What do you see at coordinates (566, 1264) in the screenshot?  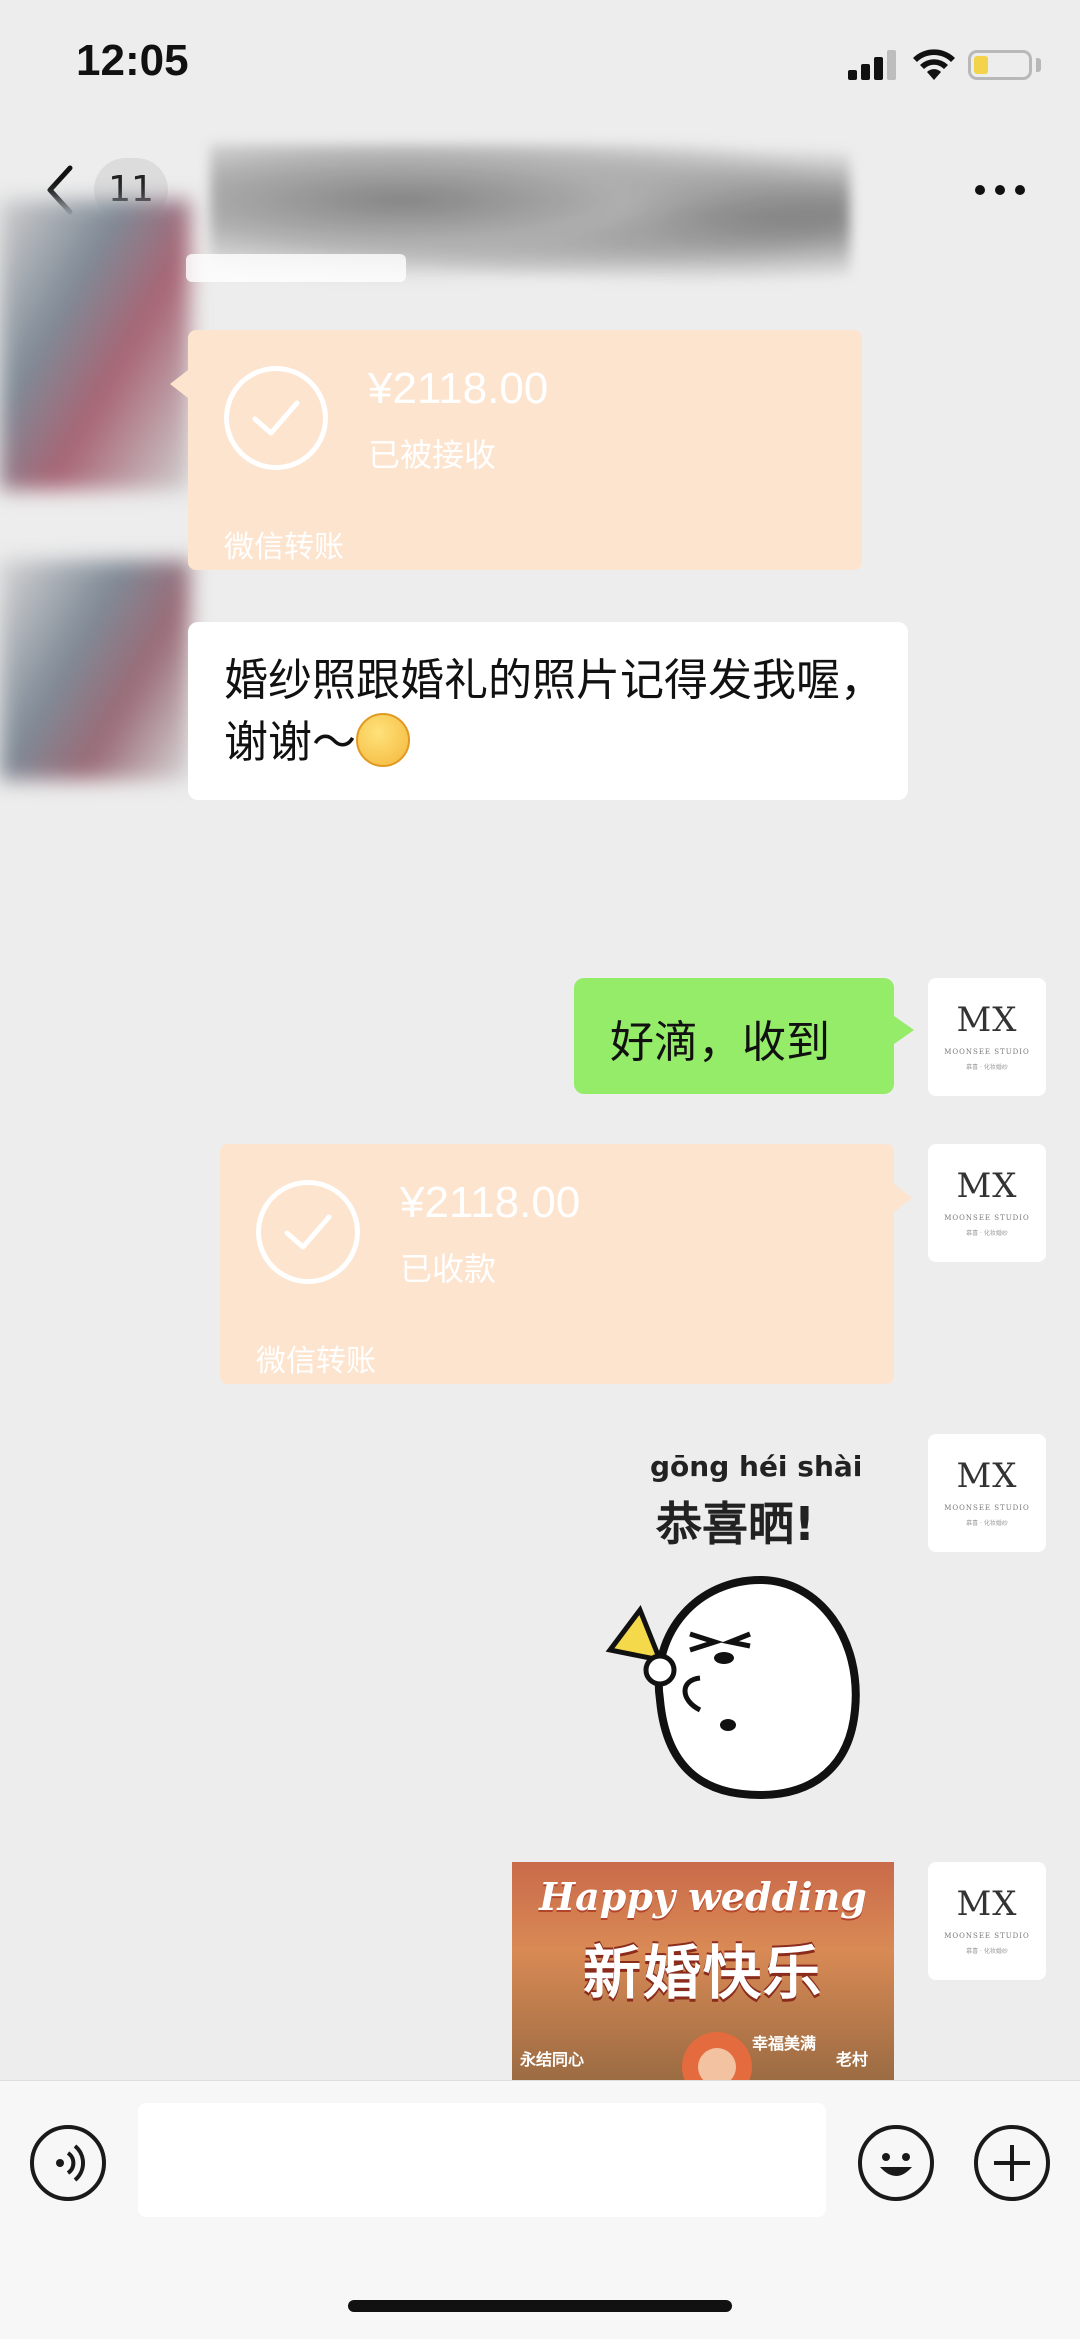 I see `outgoing-transfer-card: ¥2118.00 已收款 微信转账` at bounding box center [566, 1264].